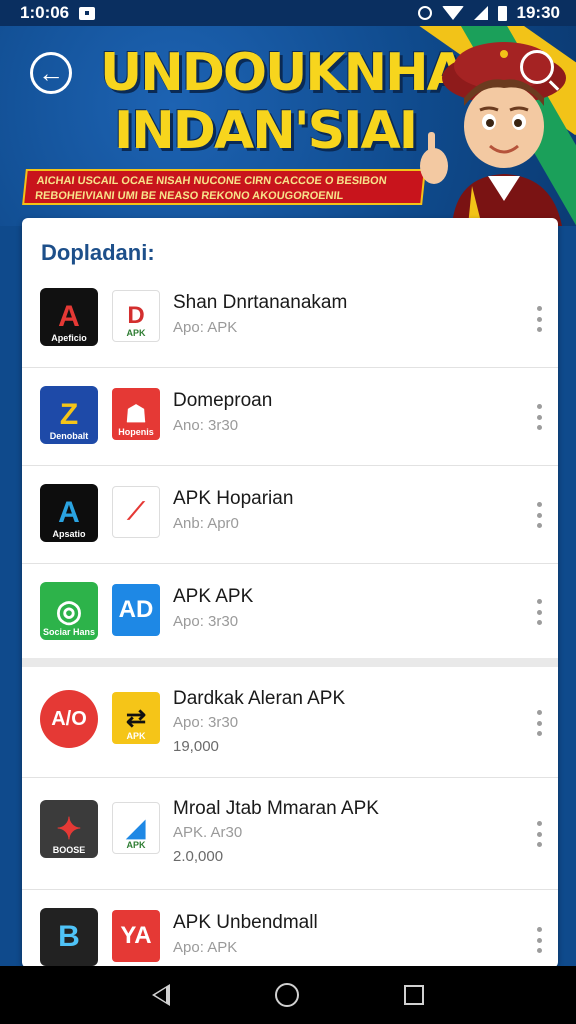  What do you see at coordinates (69, 534) in the screenshot?
I see `app-icon-caption: Apsatio` at bounding box center [69, 534].